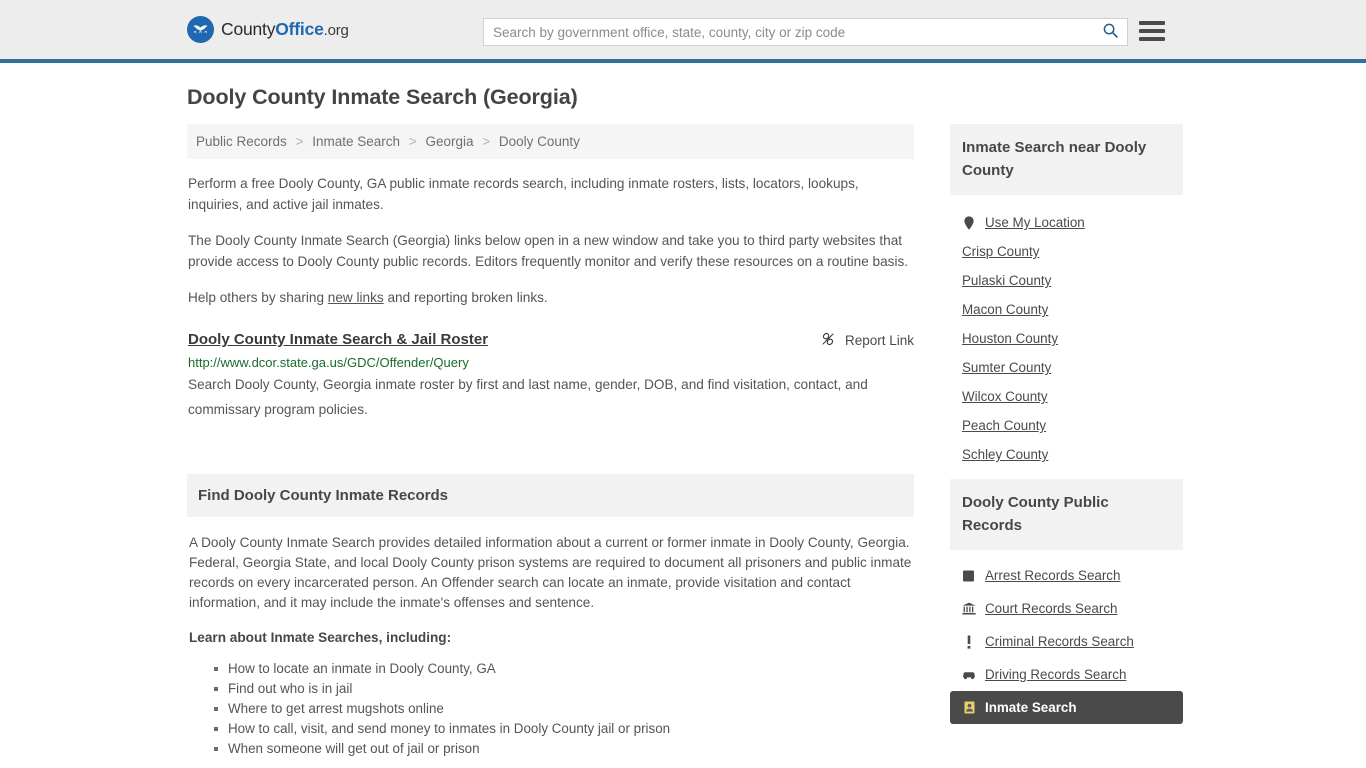  Describe the element at coordinates (969, 576) in the screenshot. I see `fingerprint-square-icon` at that location.